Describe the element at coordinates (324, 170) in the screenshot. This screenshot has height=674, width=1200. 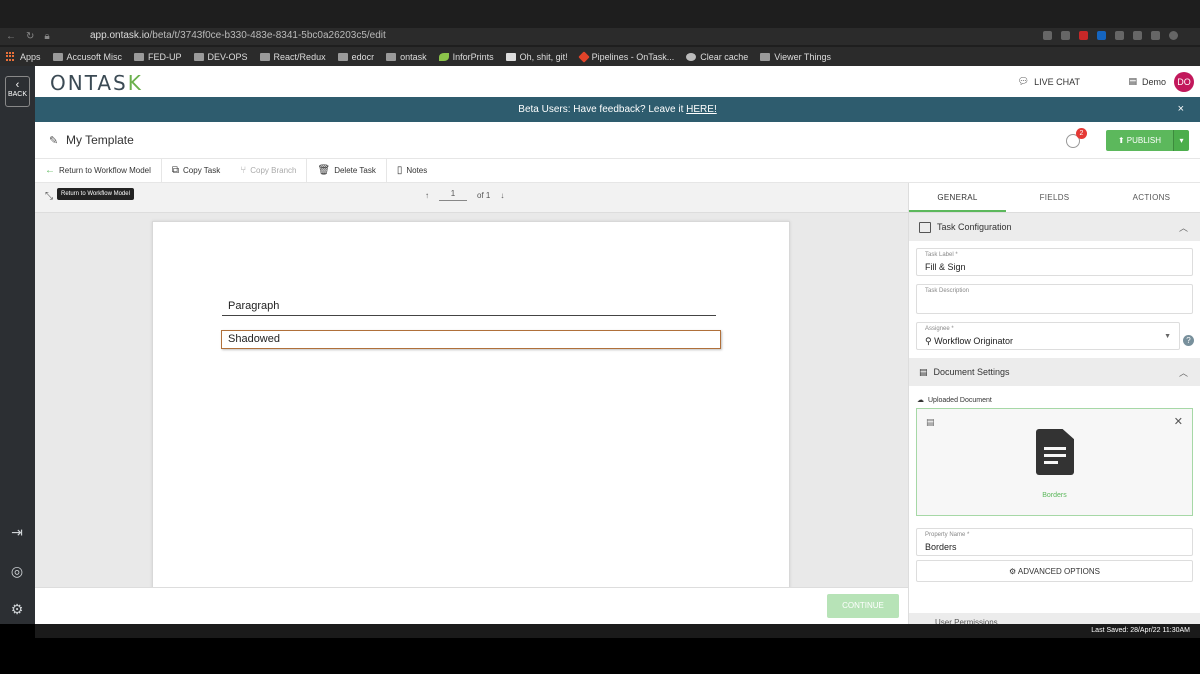
I see `trash-icon: 🗑︎` at that location.